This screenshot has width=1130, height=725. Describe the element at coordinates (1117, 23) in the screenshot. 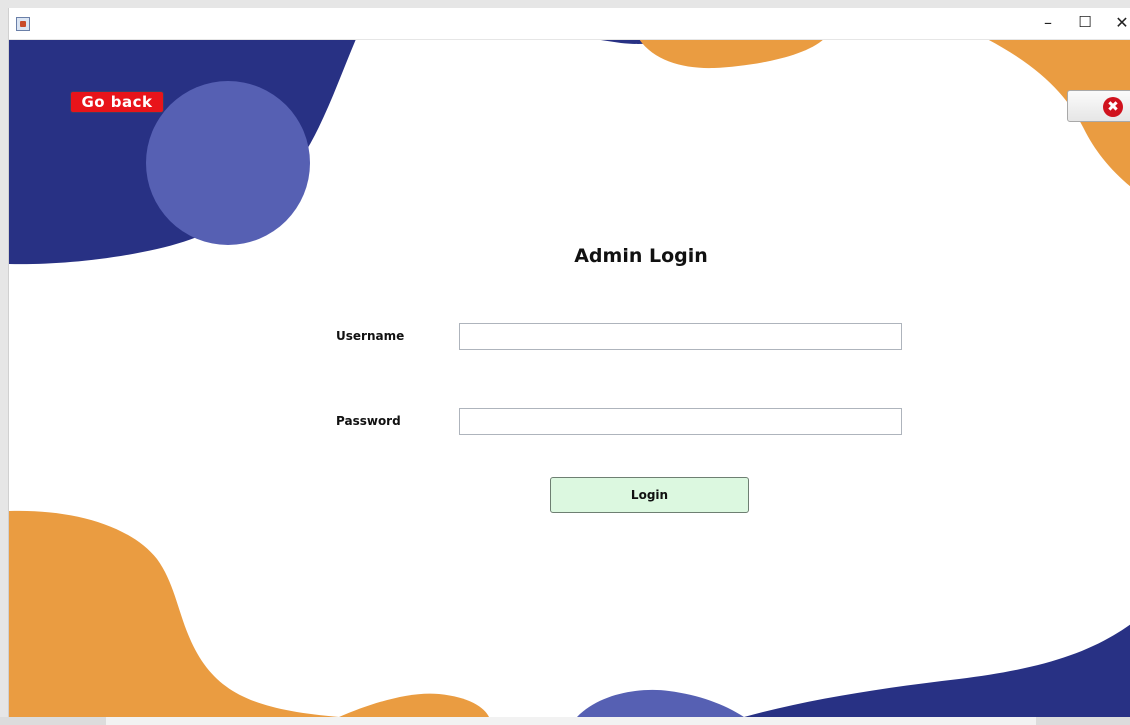

I see `close-window-button: ✕` at that location.